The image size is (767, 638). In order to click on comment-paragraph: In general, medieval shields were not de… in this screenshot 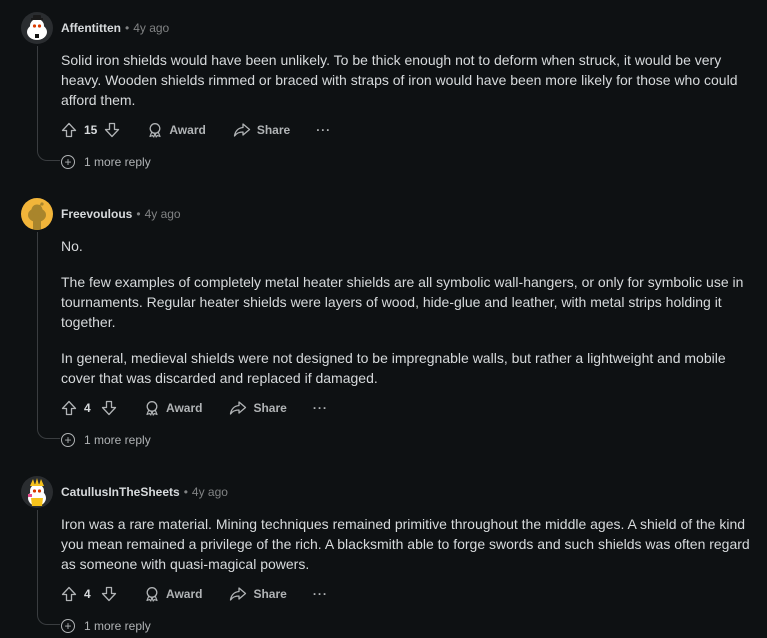, I will do `click(393, 368)`.